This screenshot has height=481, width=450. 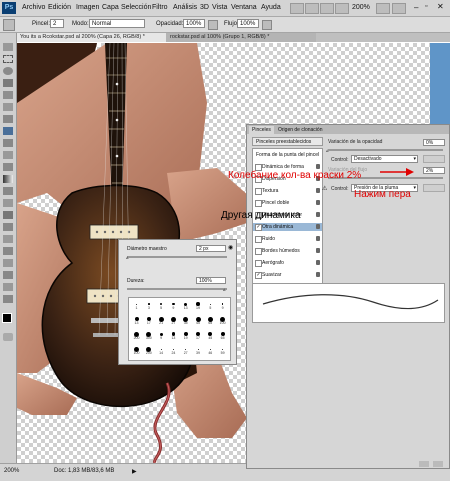 What do you see at coordinates (8, 71) in the screenshot?
I see `lasso-tool-icon` at bounding box center [8, 71].